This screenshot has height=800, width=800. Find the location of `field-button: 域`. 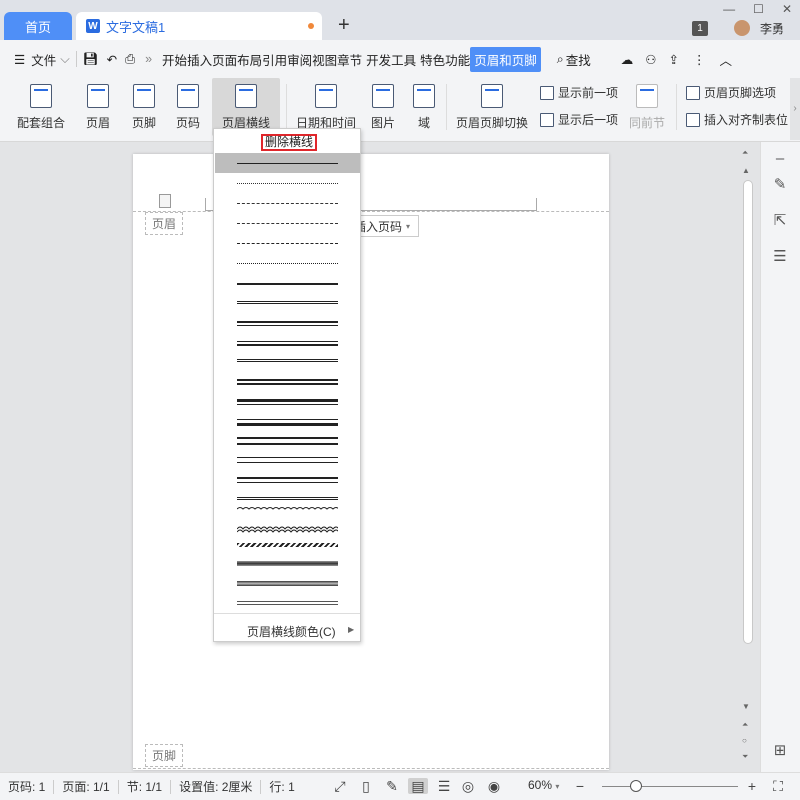

field-button: 域 is located at coordinates (424, 107).